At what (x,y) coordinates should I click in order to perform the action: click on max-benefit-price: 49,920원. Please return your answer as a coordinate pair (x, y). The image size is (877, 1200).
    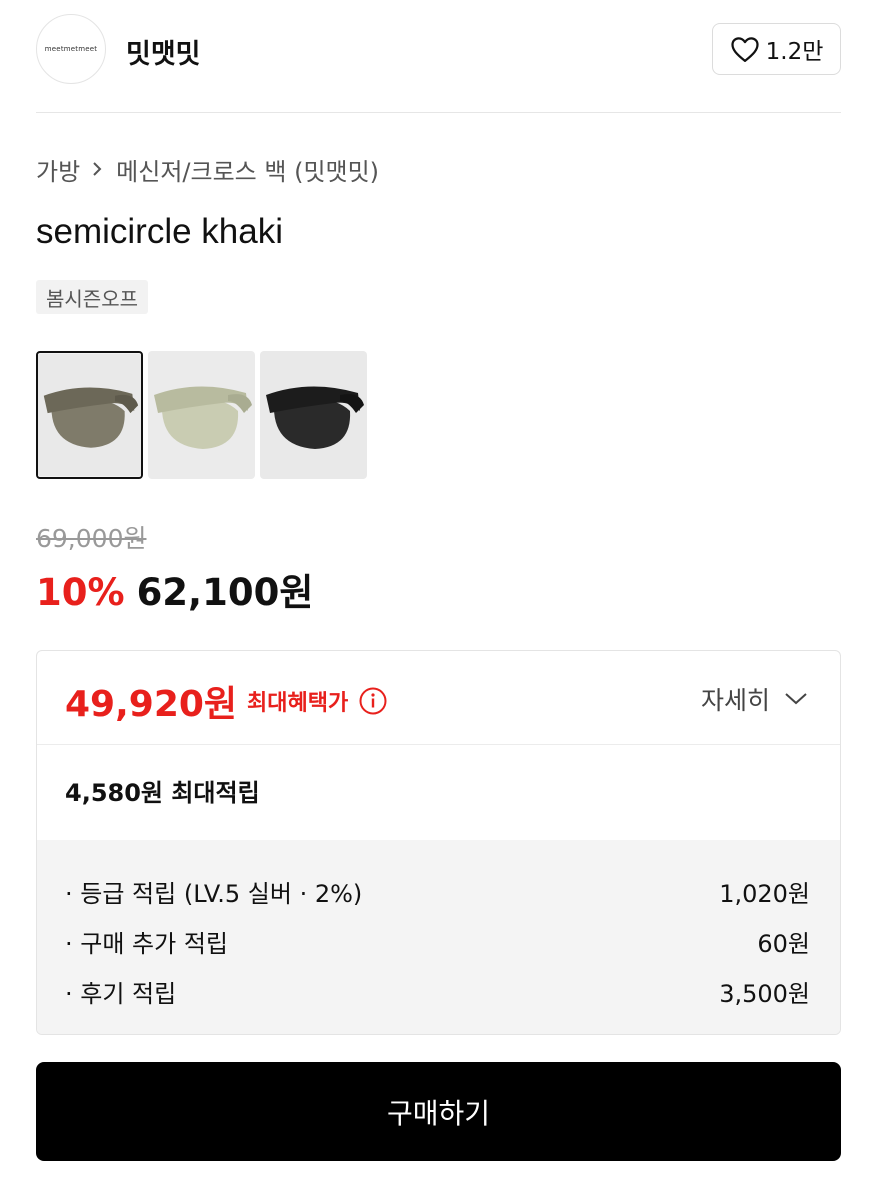
    Looking at the image, I should click on (151, 704).